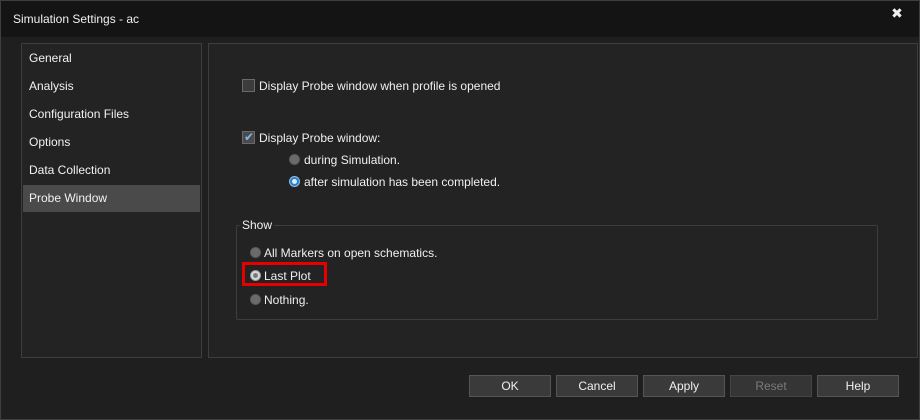 The height and width of the screenshot is (420, 920). I want to click on window-title: Simulation Settings - ac, so click(76, 19).